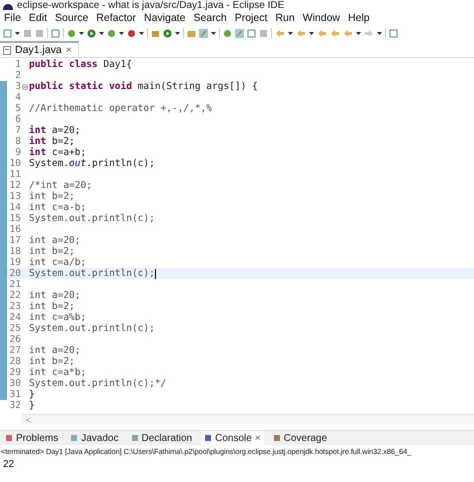 Image resolution: width=474 pixels, height=482 pixels. I want to click on line-number: 27, so click(14, 350).